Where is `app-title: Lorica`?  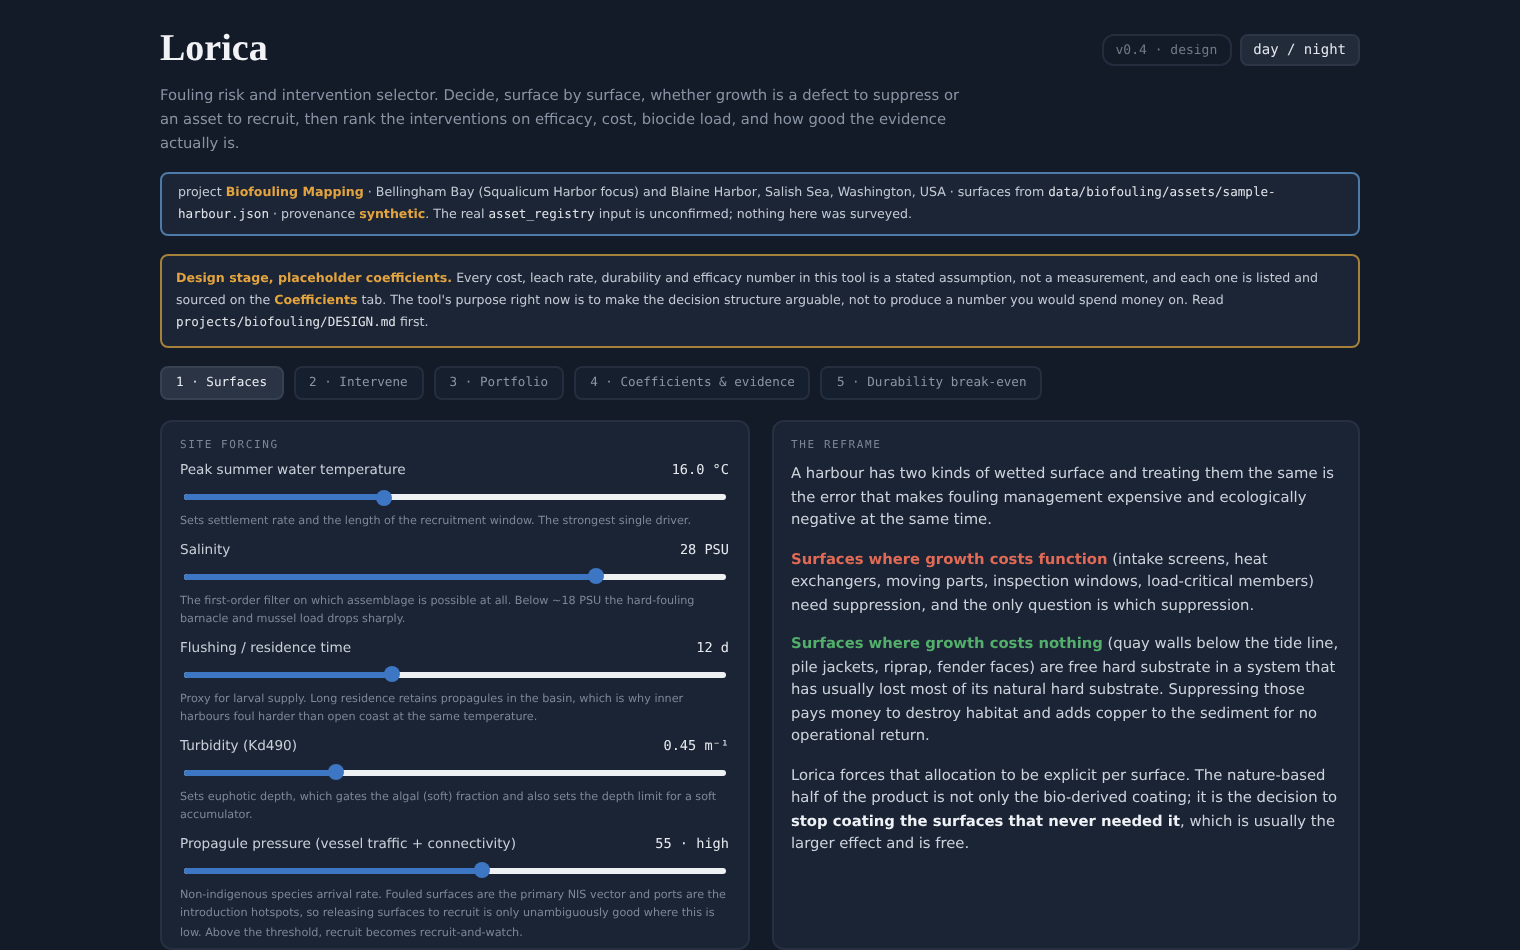 app-title: Lorica is located at coordinates (214, 50).